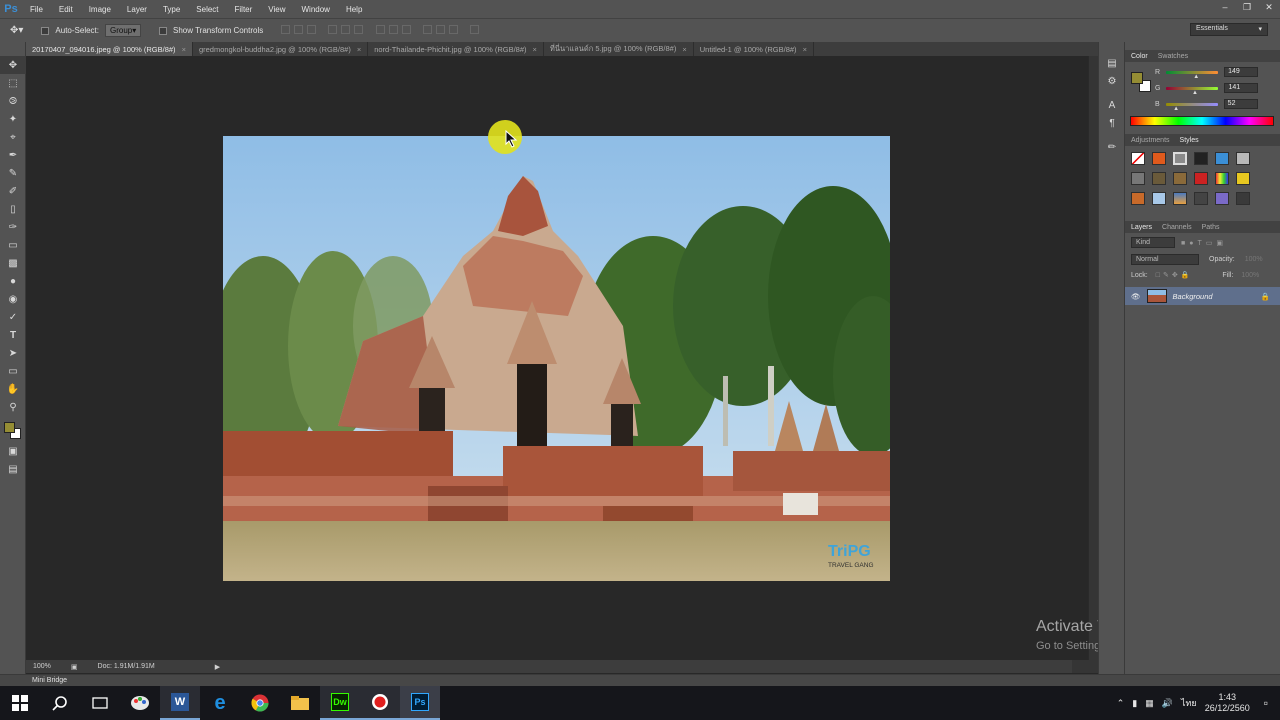 The width and height of the screenshot is (1280, 720). I want to click on shape-tool-icon: ▭, so click(13, 371).